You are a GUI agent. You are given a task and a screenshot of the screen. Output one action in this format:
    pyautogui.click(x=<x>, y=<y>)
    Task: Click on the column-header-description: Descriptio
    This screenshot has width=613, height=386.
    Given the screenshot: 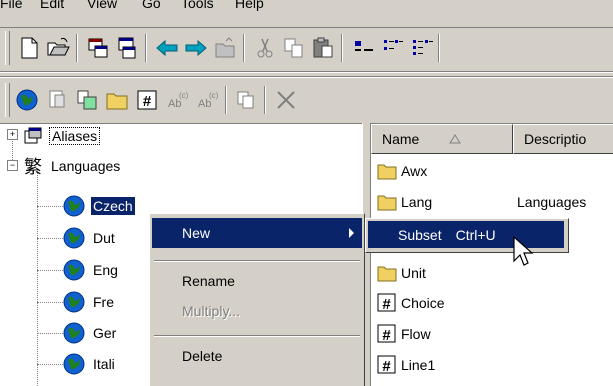 What is the action you would take?
    pyautogui.click(x=563, y=139)
    